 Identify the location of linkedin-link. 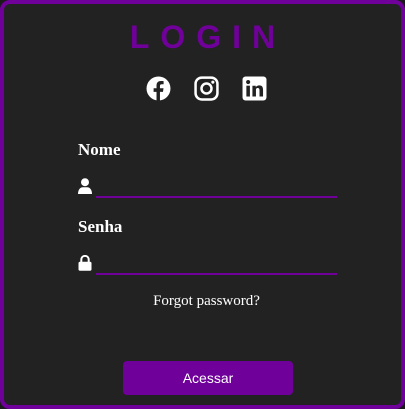
(254, 88).